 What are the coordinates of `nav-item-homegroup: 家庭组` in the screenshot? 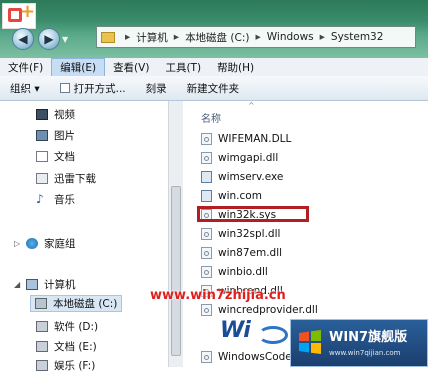 It's located at (51, 243).